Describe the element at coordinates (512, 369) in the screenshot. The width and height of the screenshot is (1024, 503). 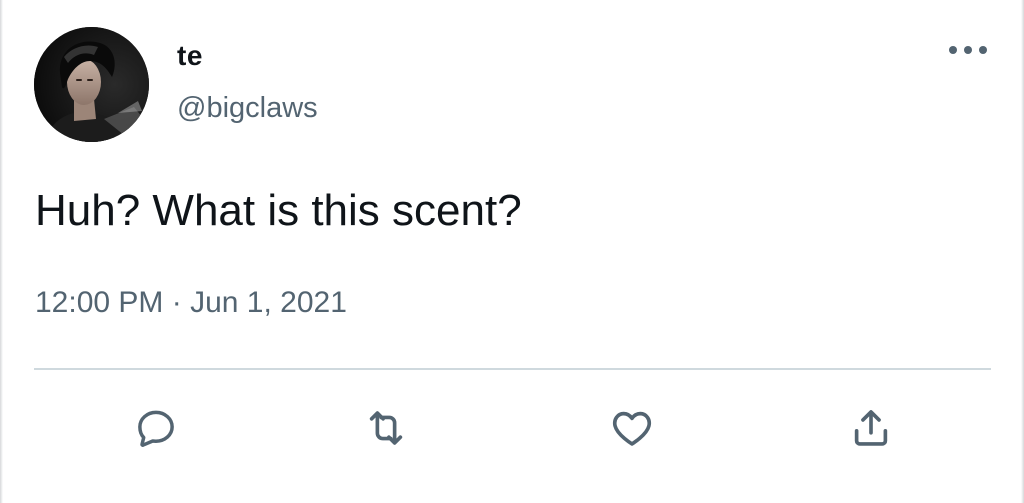
I see `divider` at that location.